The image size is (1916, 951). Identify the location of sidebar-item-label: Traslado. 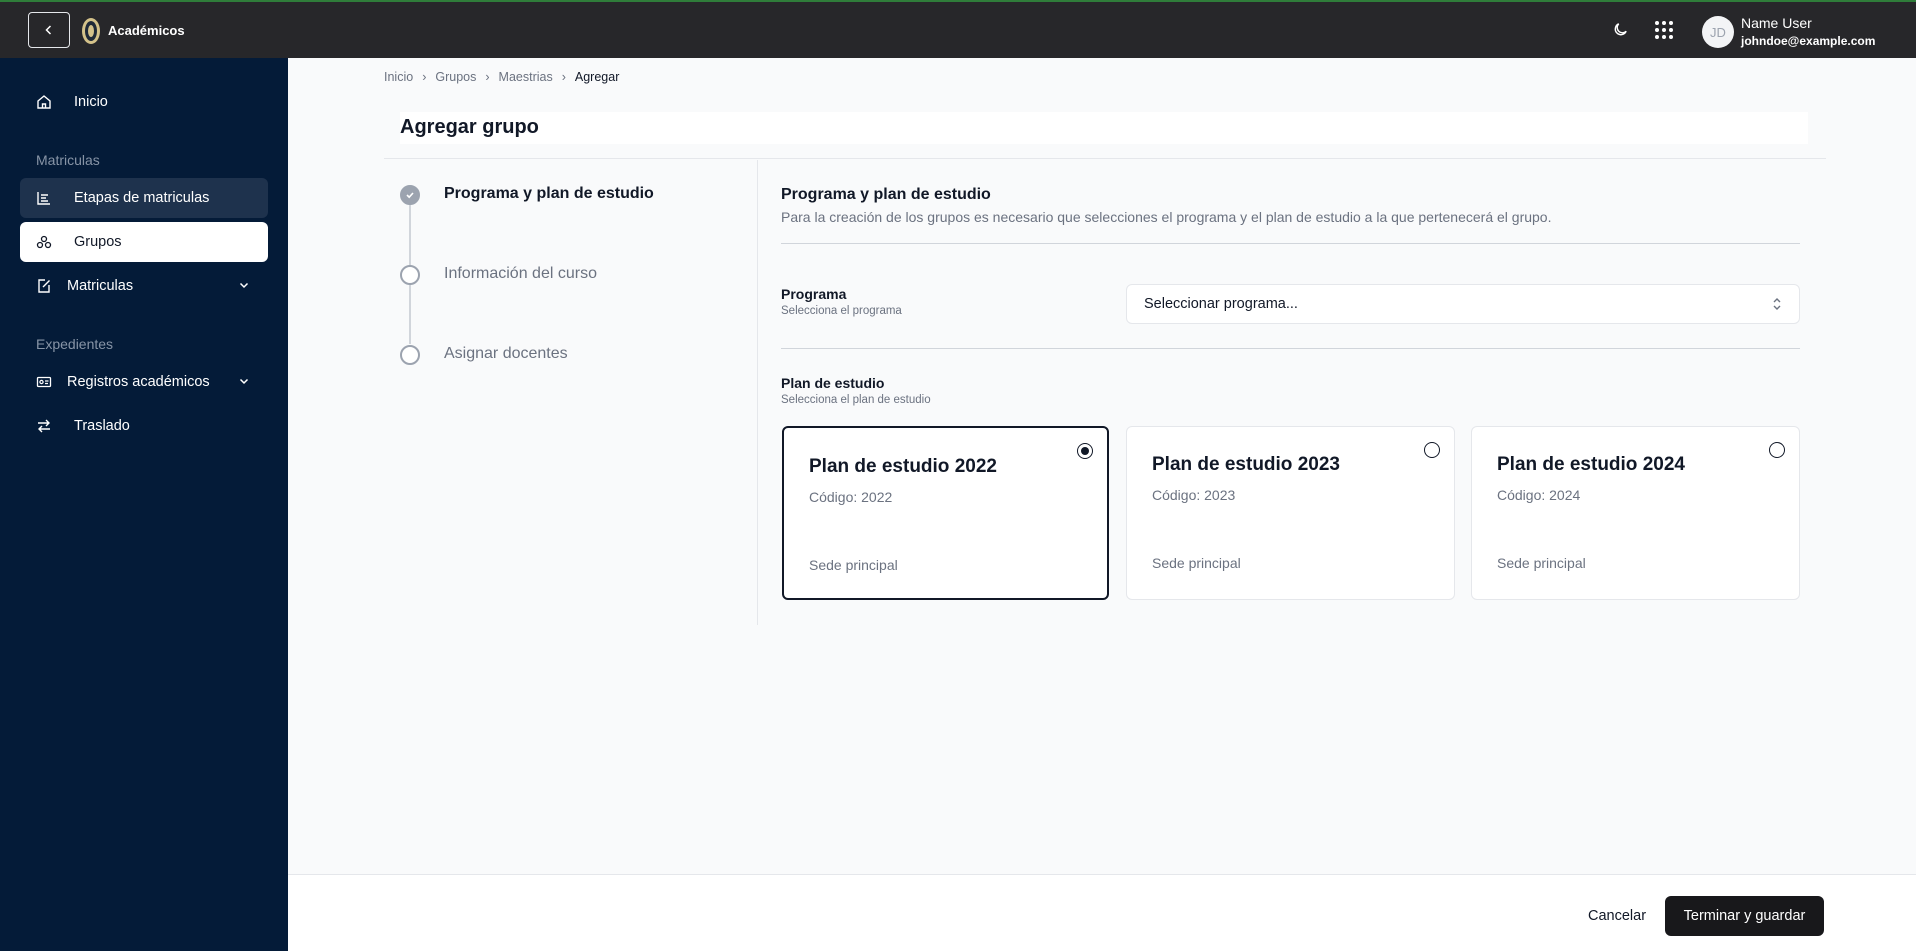
(102, 426).